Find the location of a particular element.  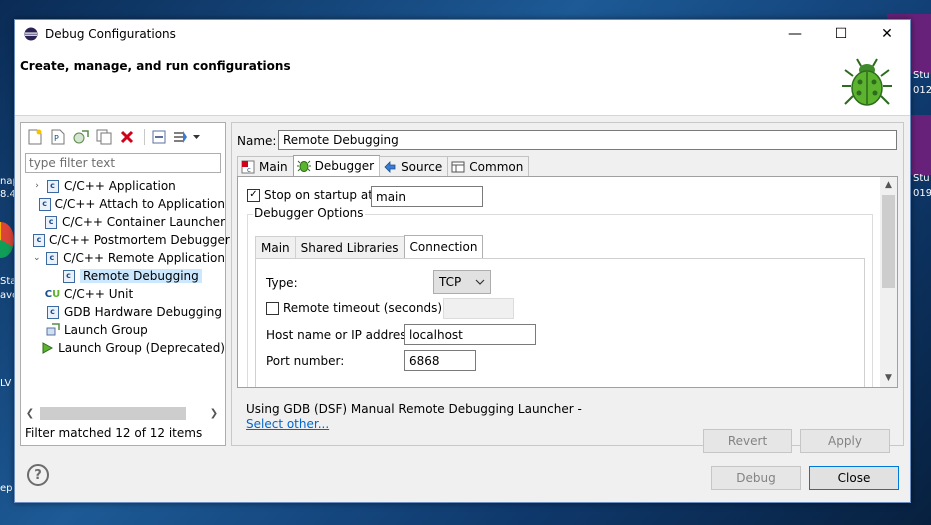

scroll-down-icon: ▼ is located at coordinates (888, 378).